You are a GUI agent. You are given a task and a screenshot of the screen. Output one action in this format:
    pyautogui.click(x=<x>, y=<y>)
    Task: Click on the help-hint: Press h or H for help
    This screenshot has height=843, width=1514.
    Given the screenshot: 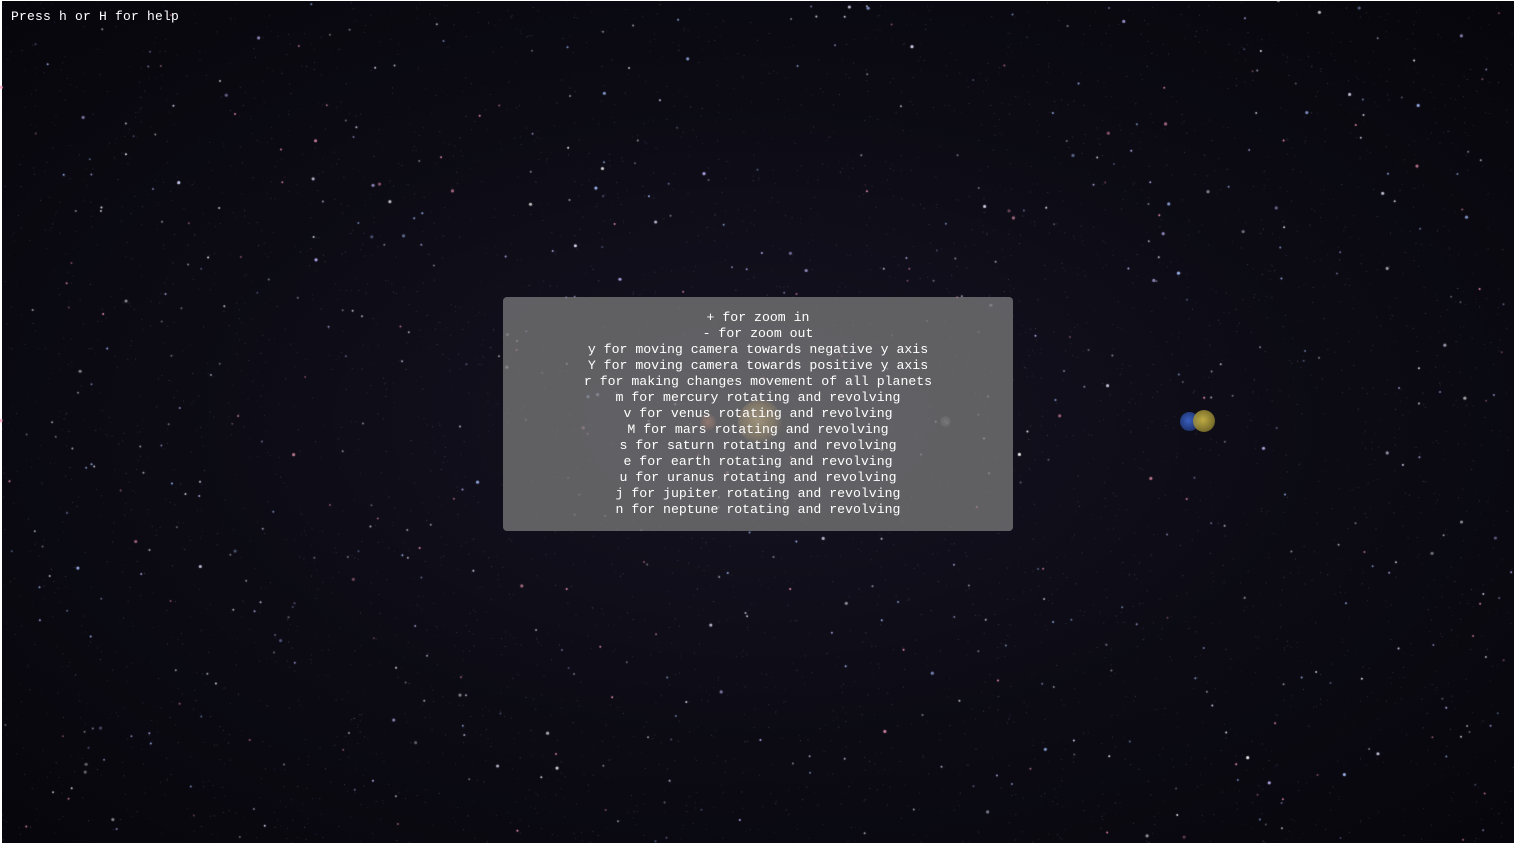 What is the action you would take?
    pyautogui.click(x=95, y=16)
    